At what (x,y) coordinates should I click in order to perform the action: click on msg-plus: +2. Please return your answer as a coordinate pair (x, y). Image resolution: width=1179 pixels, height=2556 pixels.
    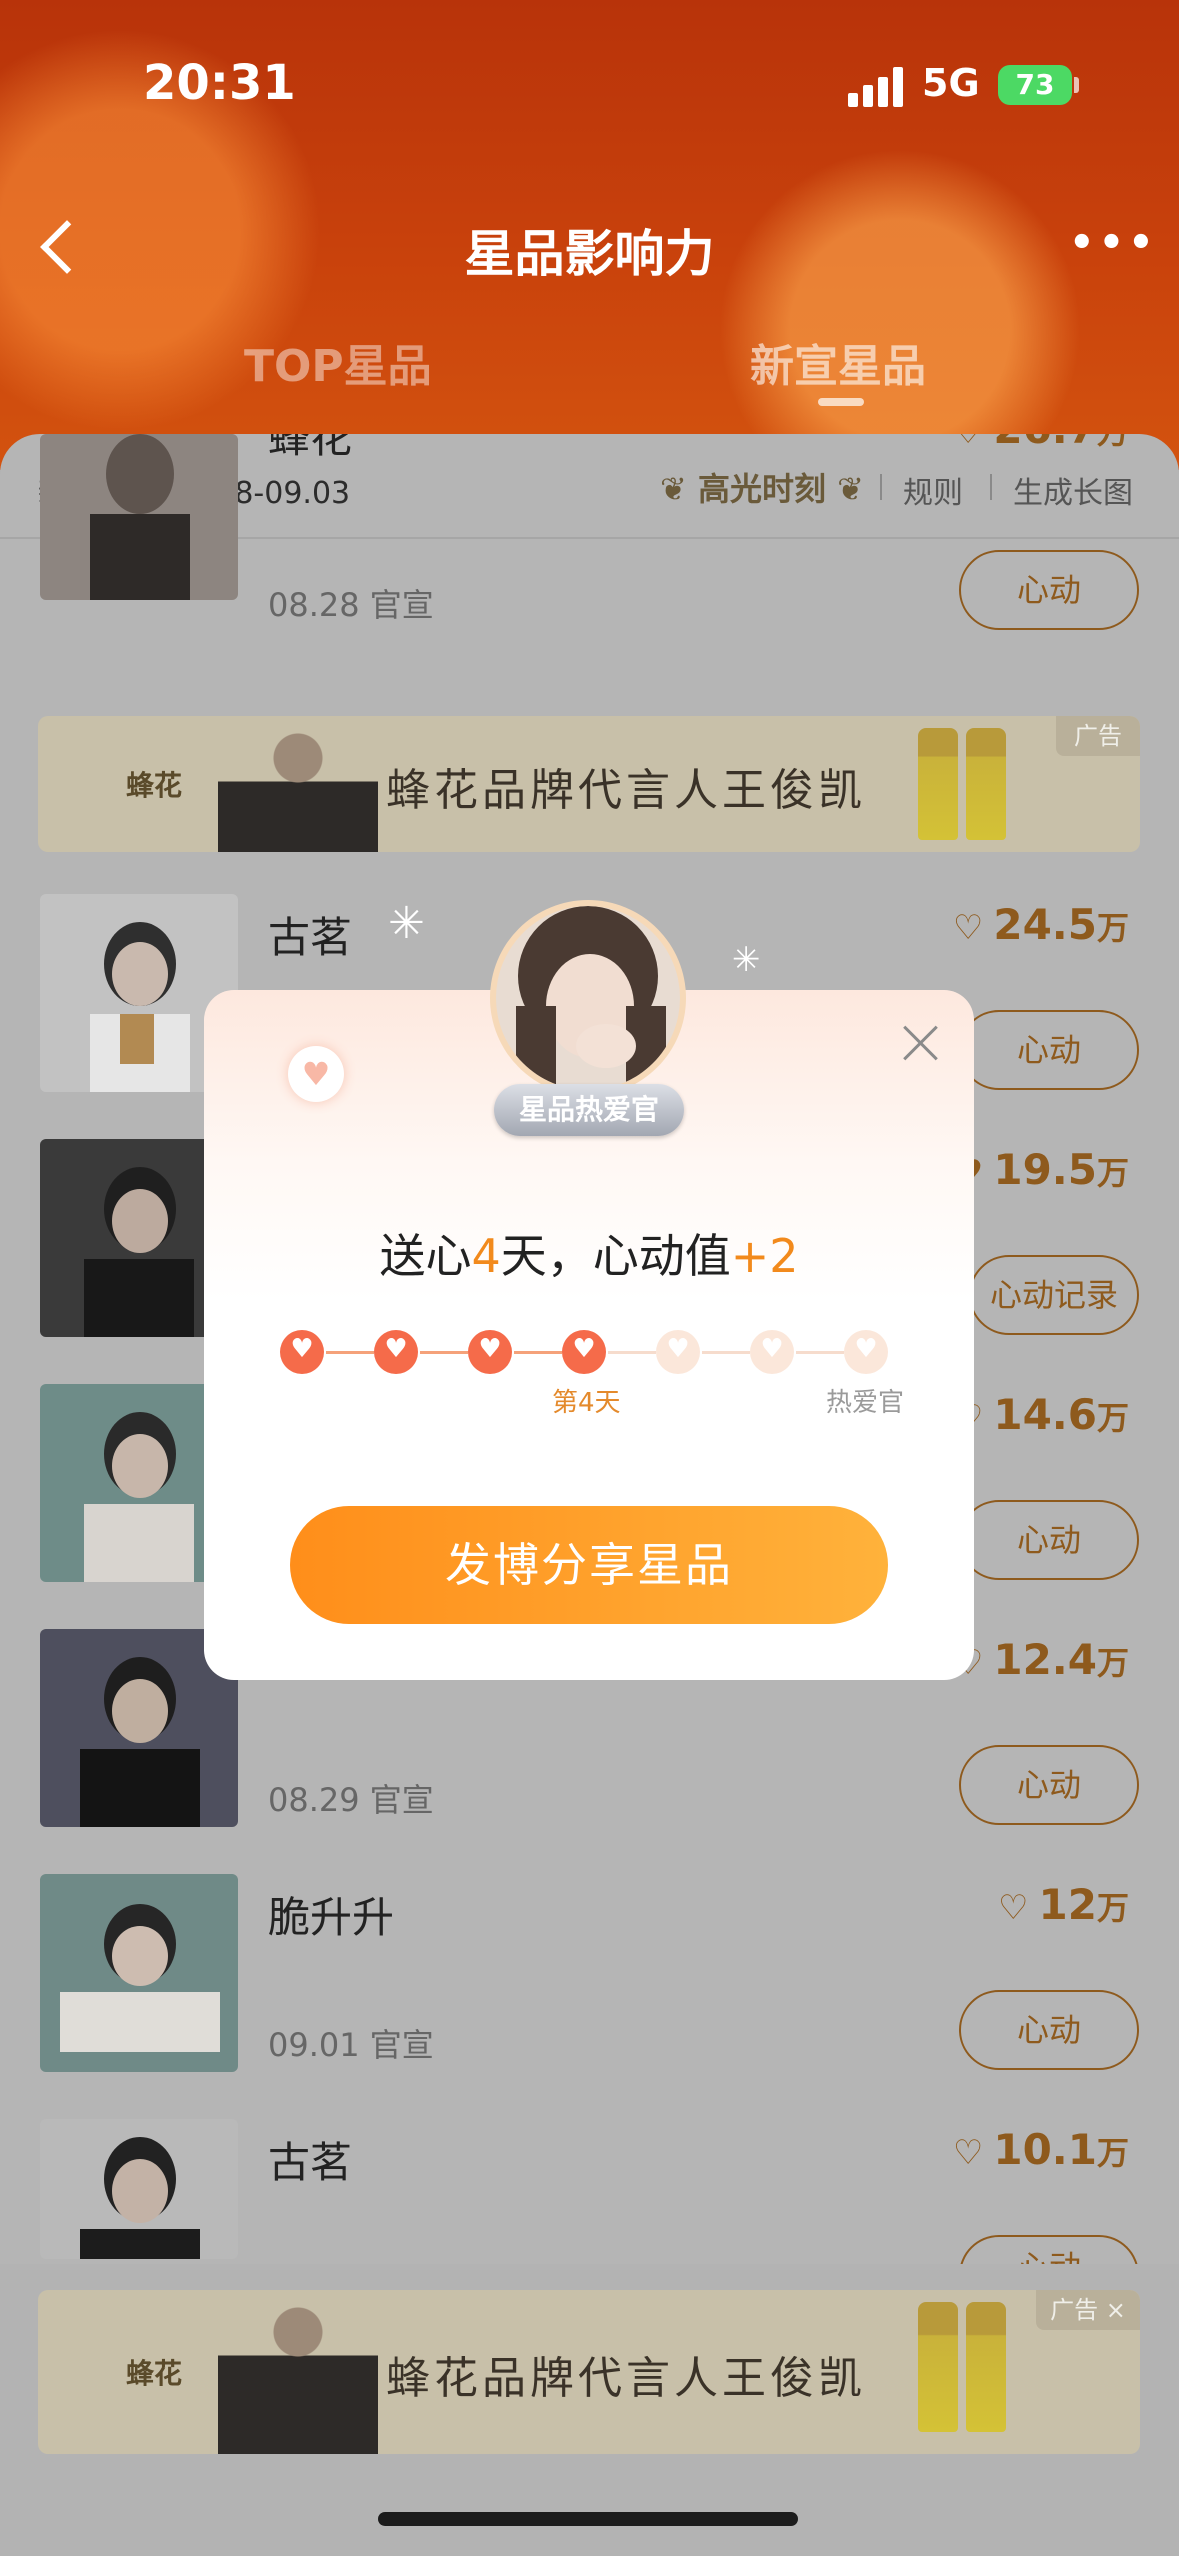
    Looking at the image, I should click on (764, 1256).